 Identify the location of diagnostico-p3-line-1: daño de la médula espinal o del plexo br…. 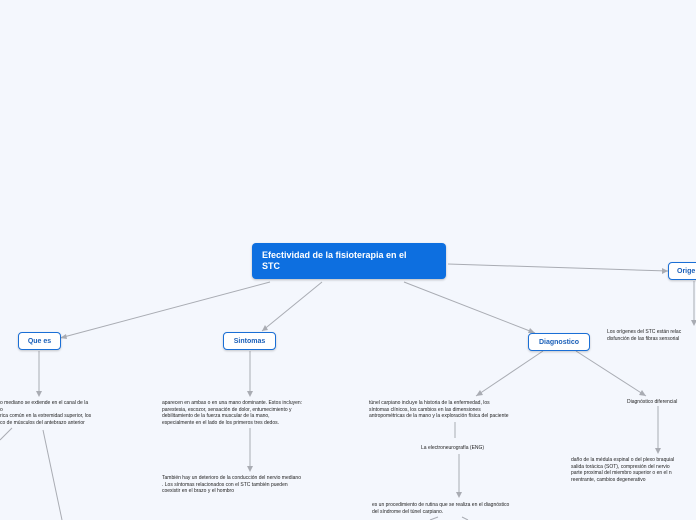
(623, 460).